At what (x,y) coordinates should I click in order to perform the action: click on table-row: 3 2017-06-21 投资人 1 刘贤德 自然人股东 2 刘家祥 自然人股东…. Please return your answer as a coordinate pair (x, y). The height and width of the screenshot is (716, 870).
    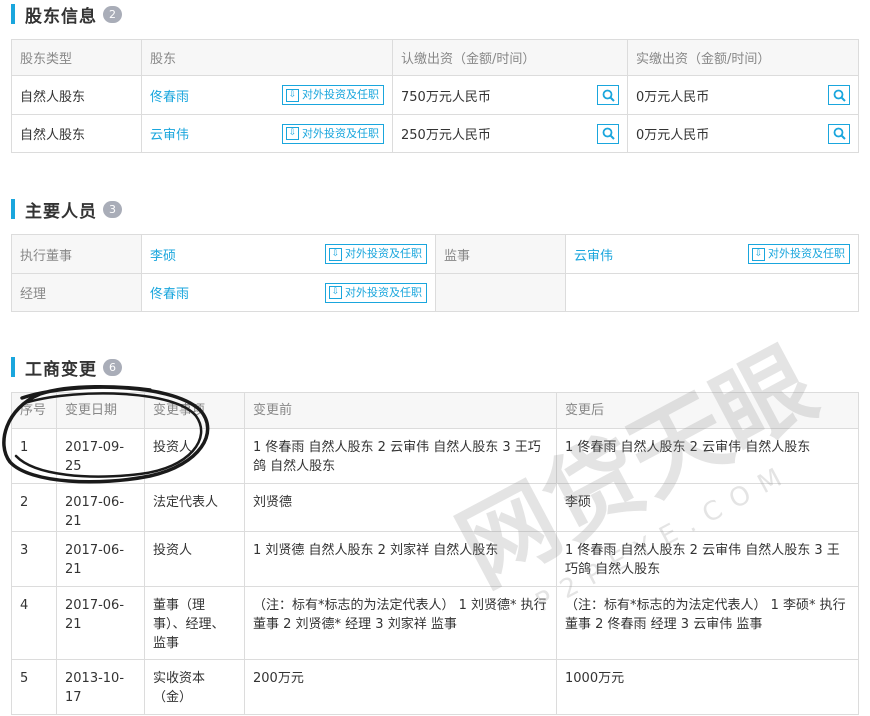
    Looking at the image, I should click on (435, 559).